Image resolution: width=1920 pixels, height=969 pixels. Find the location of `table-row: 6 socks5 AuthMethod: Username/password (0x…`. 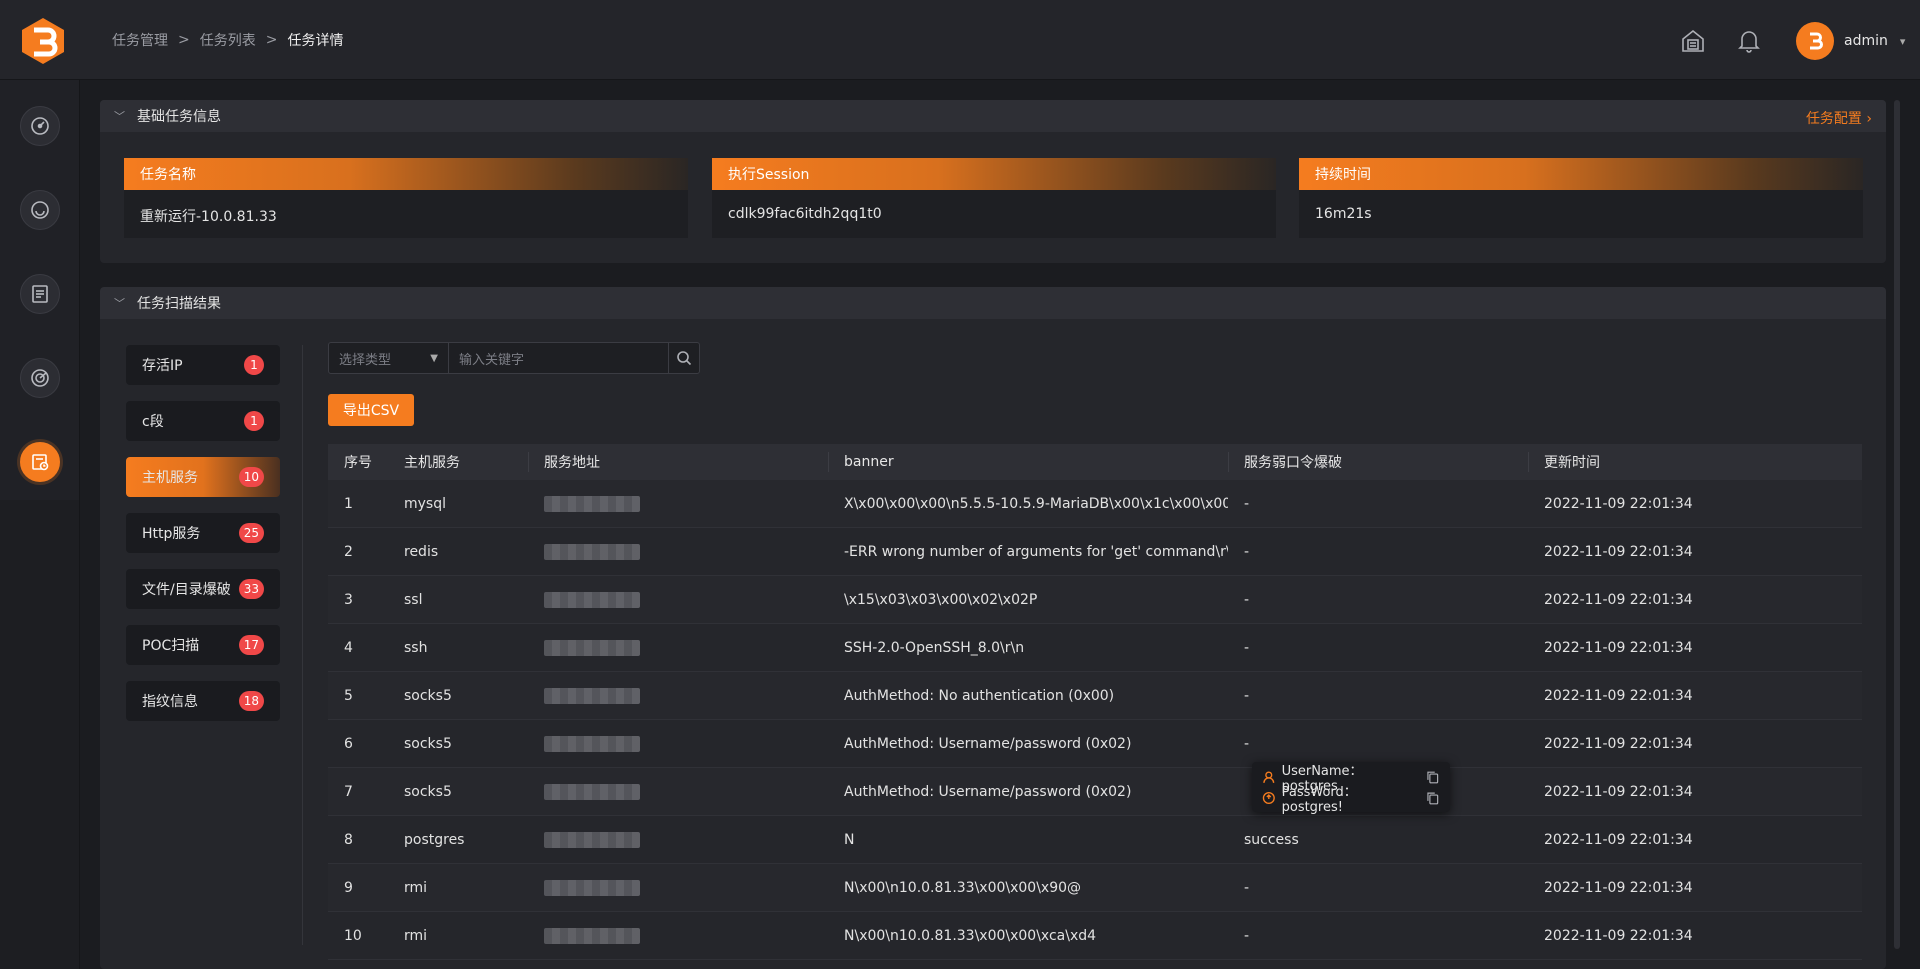

table-row: 6 socks5 AuthMethod: Username/password (0x… is located at coordinates (1095, 744).